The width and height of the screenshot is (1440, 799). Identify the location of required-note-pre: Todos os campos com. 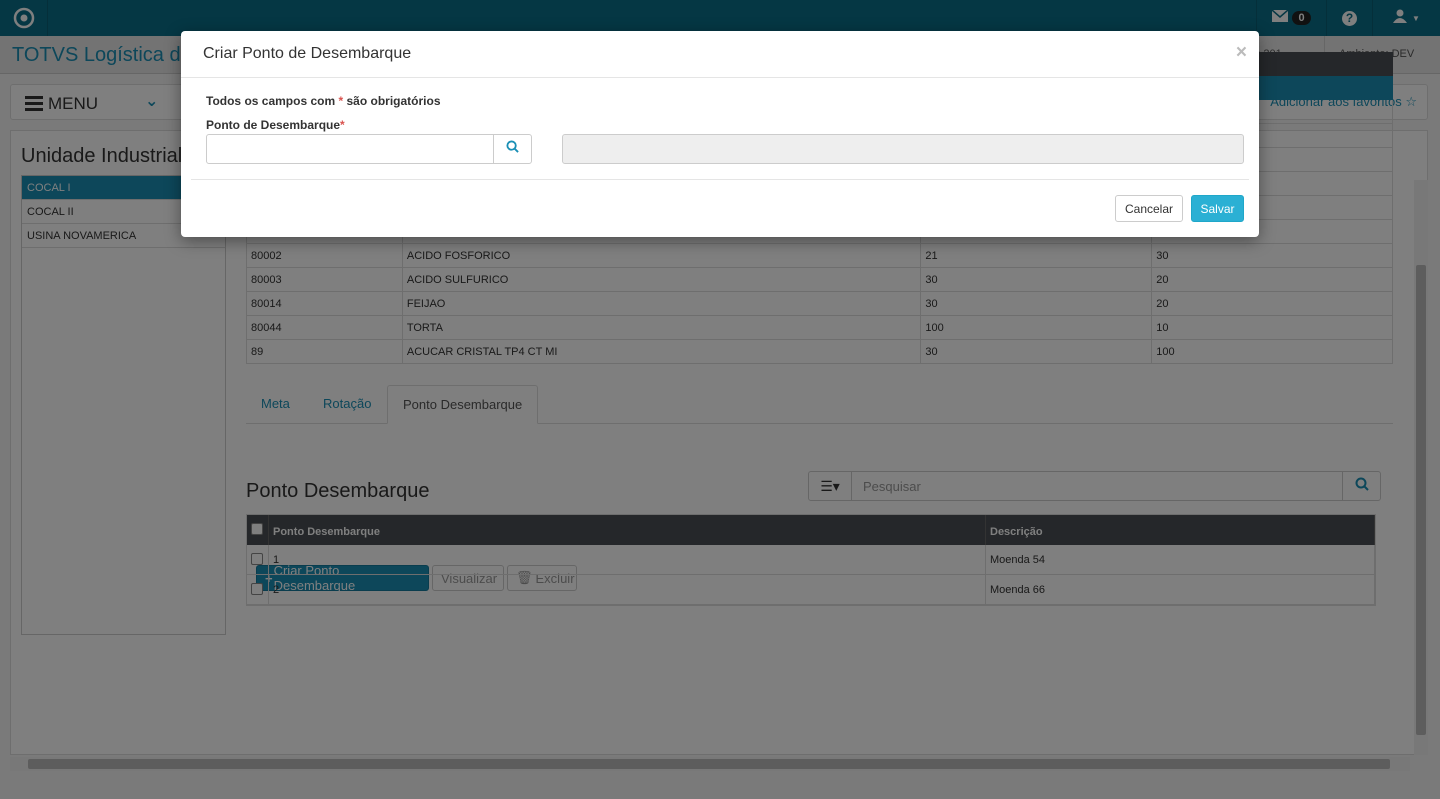
(272, 101).